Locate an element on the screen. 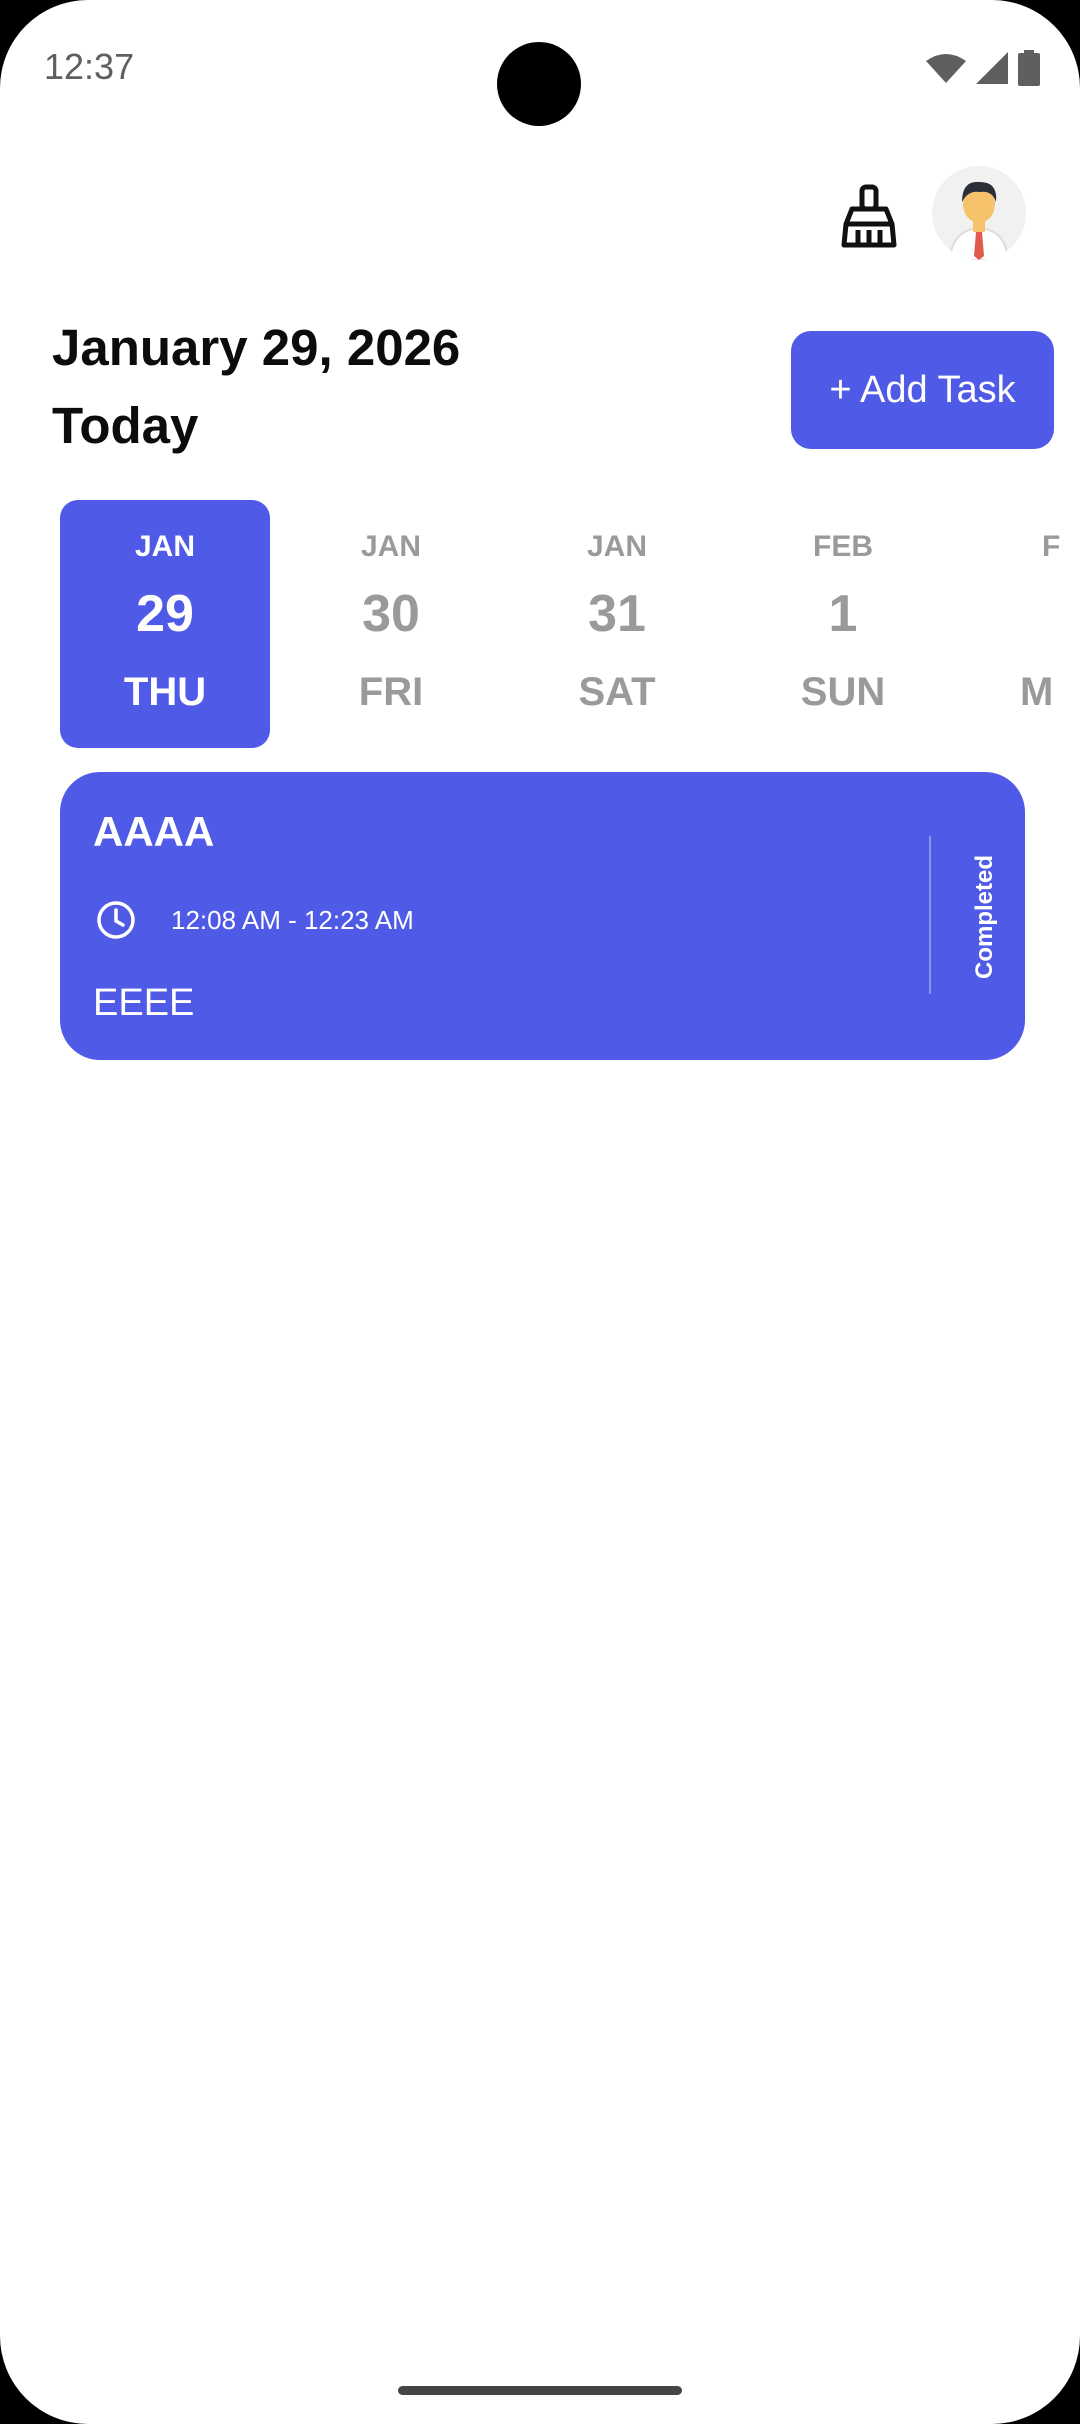 The image size is (1080, 2424). day-item: FEB 1 SUN is located at coordinates (843, 624).